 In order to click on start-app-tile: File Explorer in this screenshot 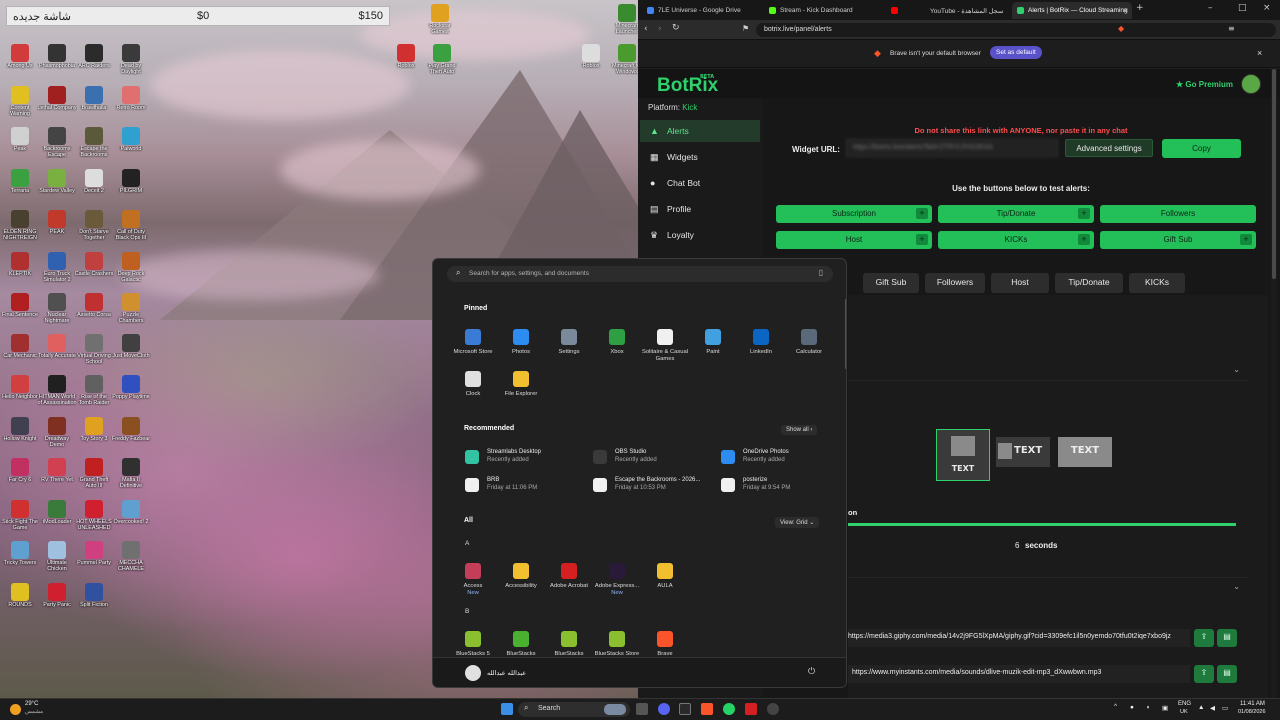, I will do `click(521, 384)`.